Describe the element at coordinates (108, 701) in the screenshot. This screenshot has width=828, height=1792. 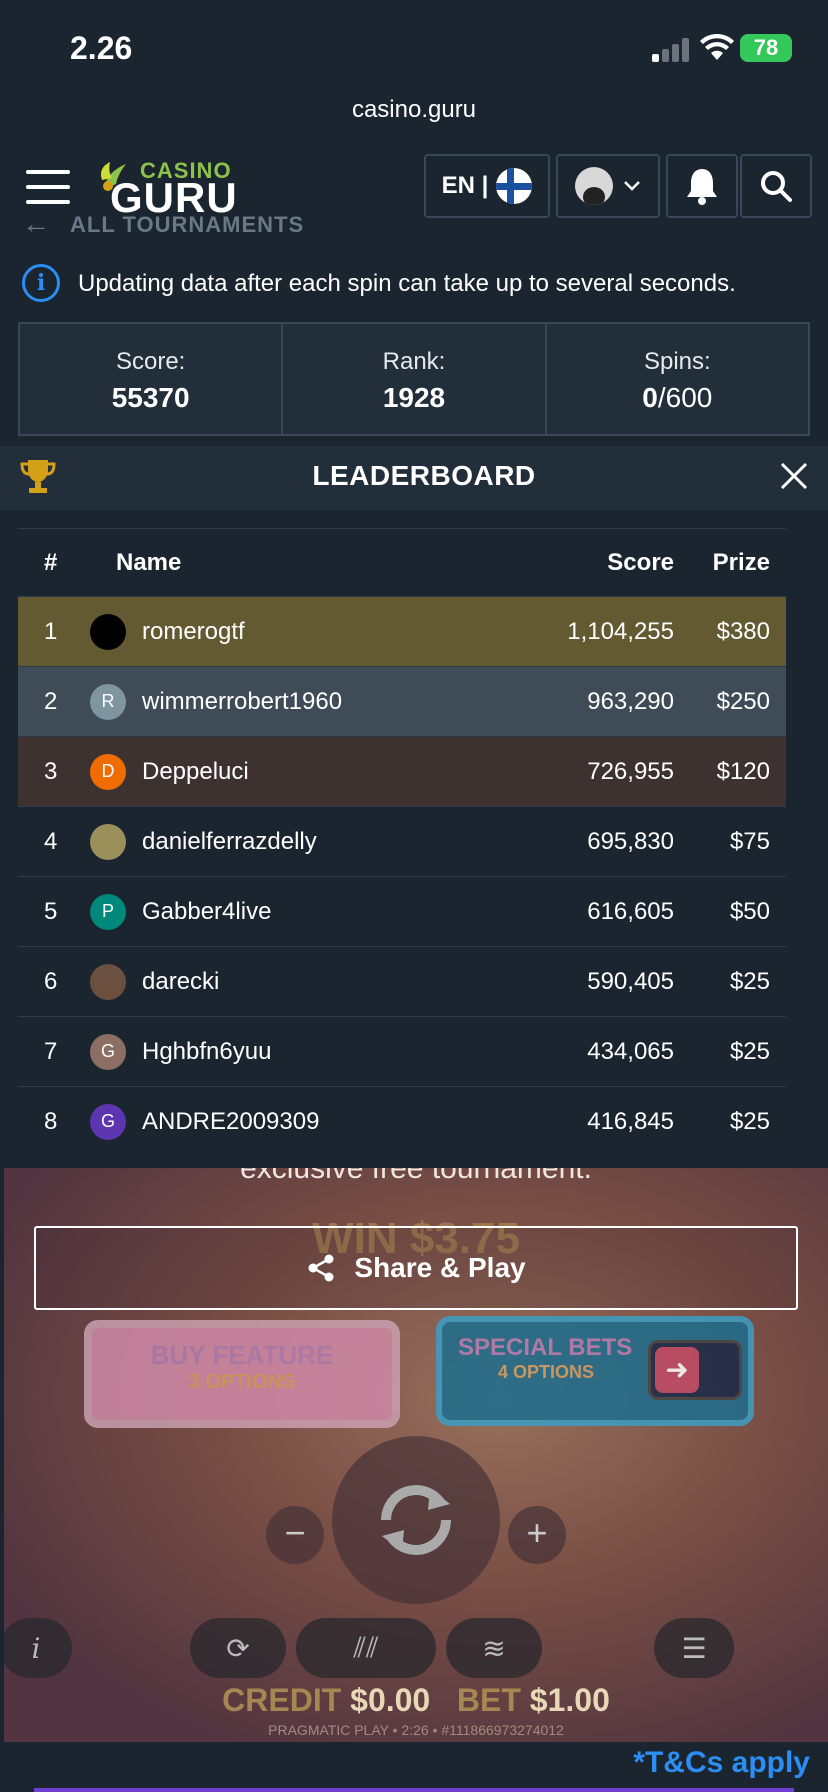
I see `player-avatar: R` at that location.